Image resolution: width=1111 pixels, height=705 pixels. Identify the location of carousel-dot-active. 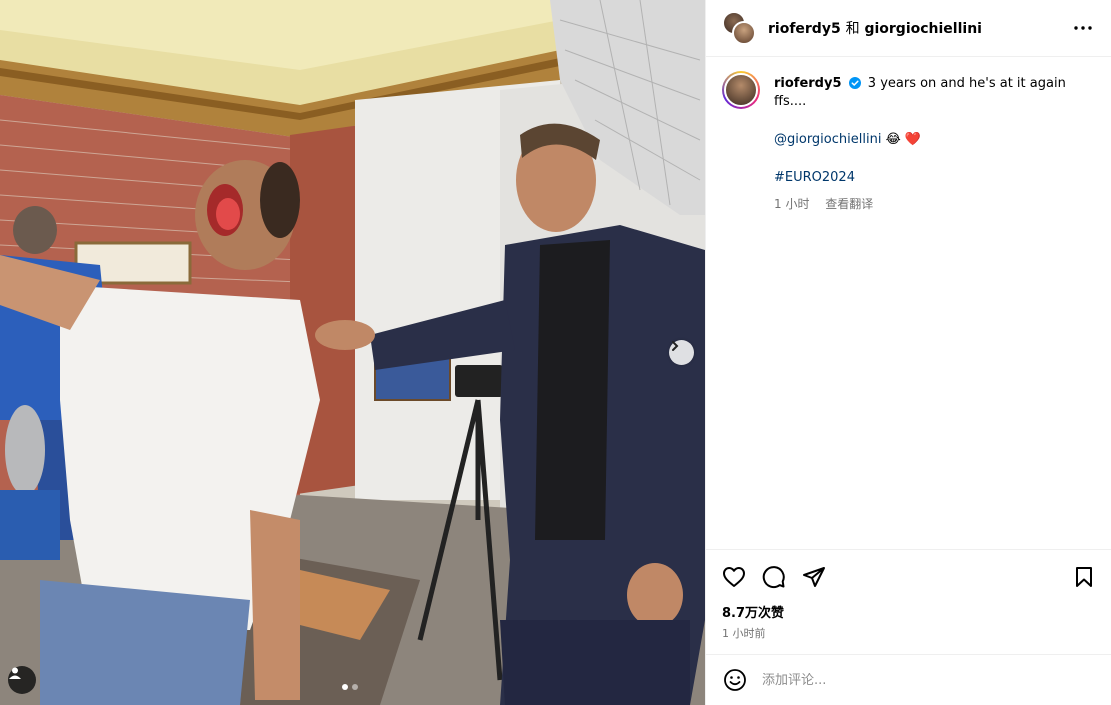
(345, 687).